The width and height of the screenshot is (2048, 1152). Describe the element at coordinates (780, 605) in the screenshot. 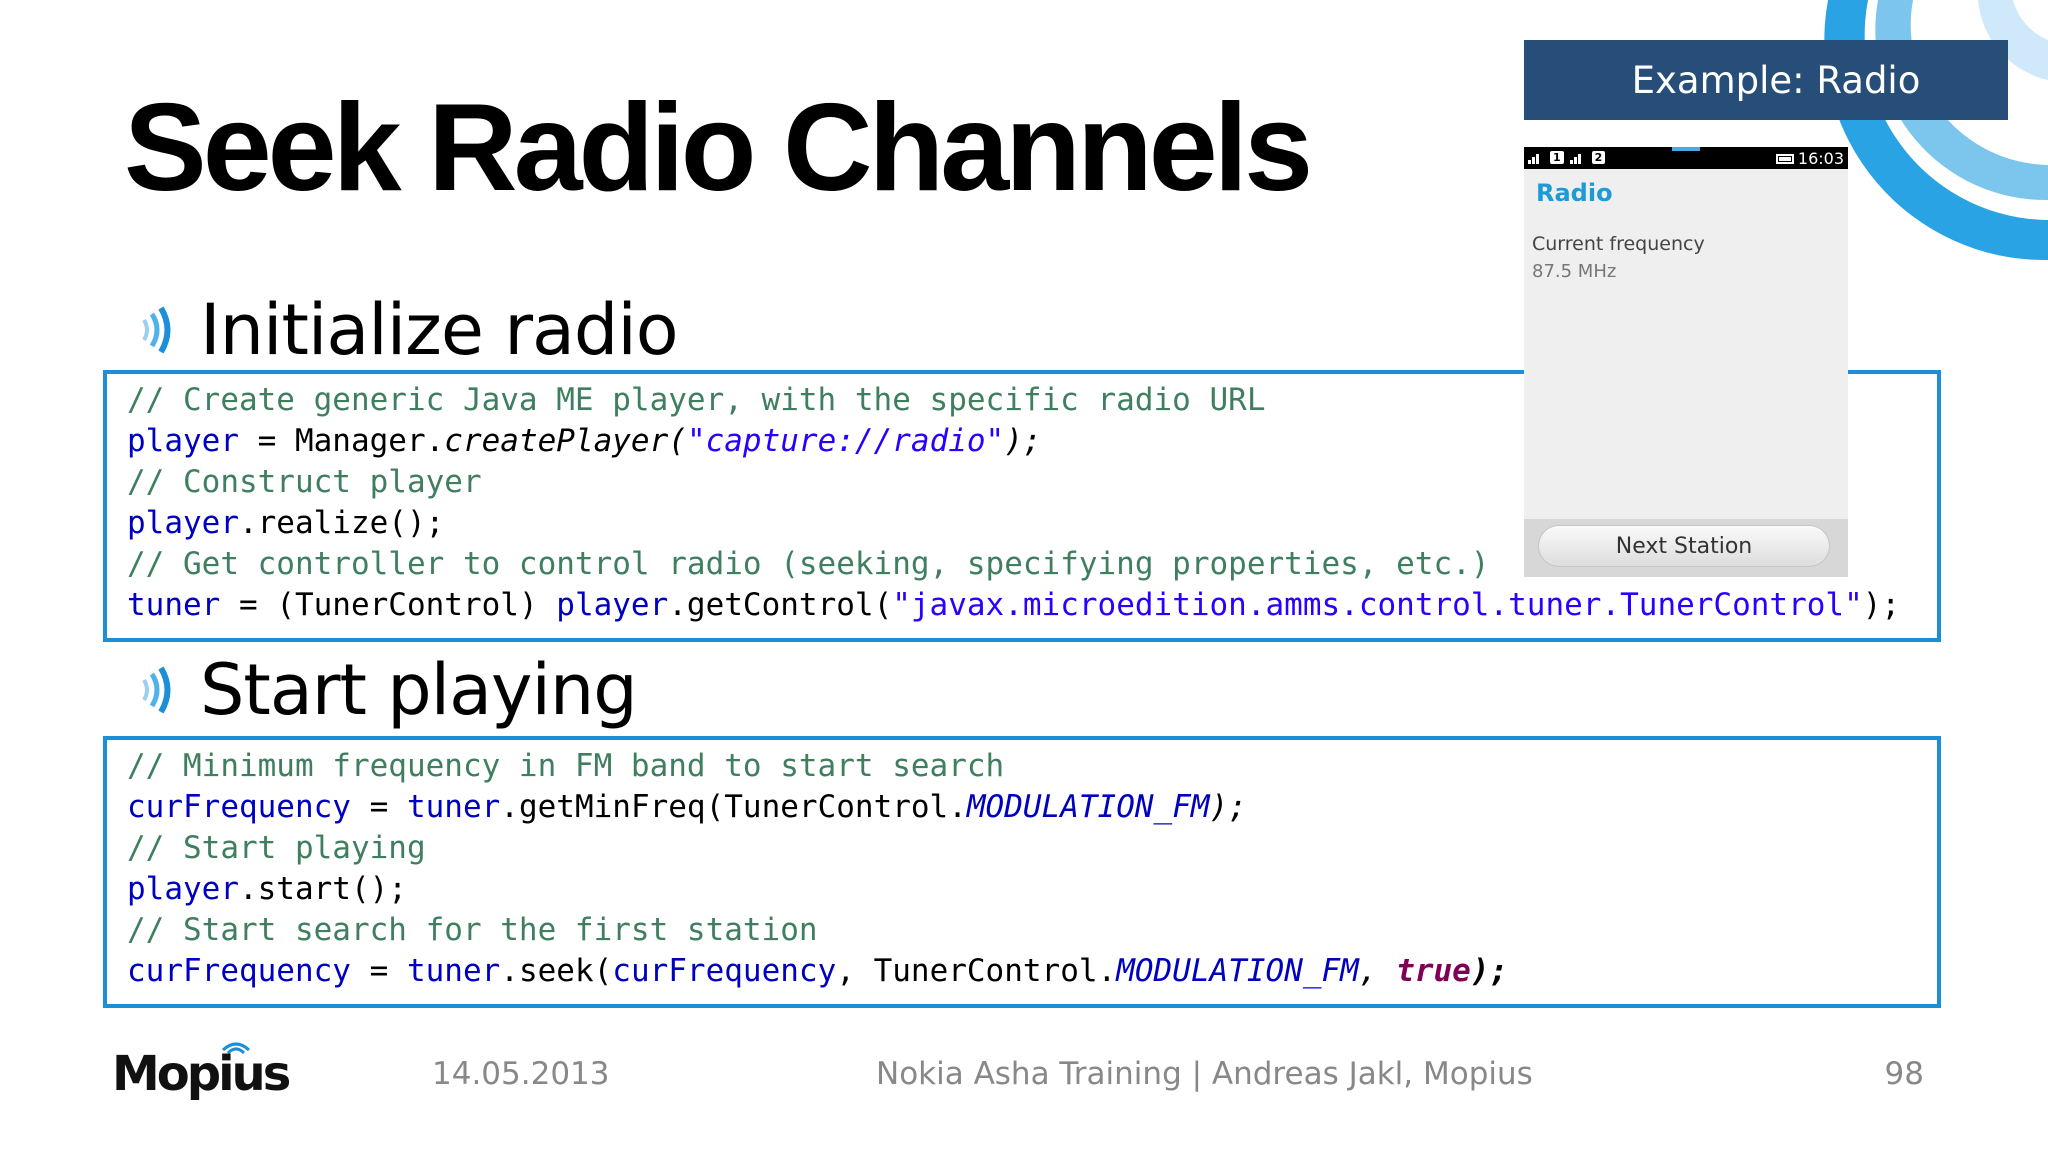

I see `code-text: .getControl(` at that location.